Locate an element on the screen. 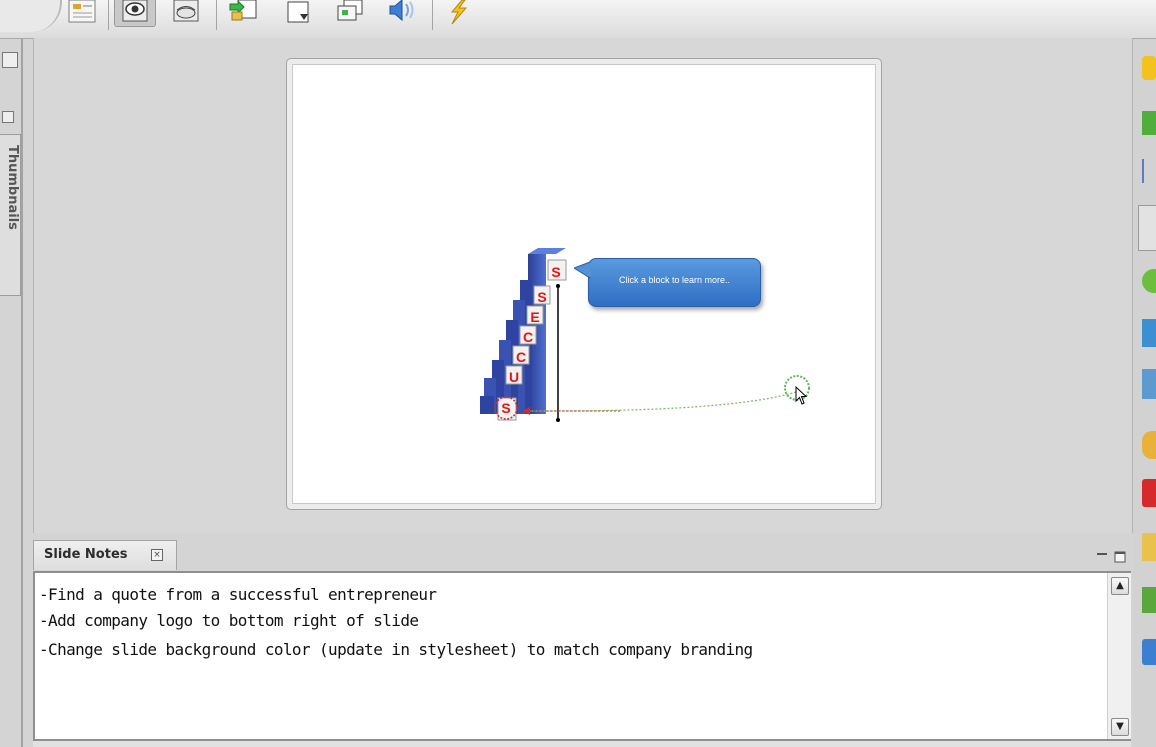 This screenshot has width=1156, height=747. widget-icon is located at coordinates (1149, 652).